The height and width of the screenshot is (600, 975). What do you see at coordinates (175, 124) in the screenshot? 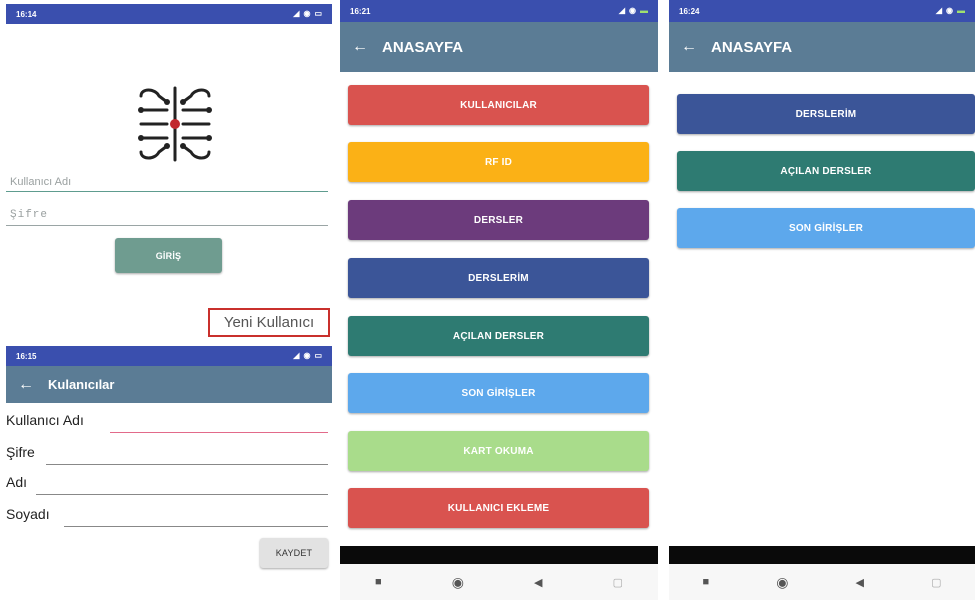
I see `circuit-logo-icon` at bounding box center [175, 124].